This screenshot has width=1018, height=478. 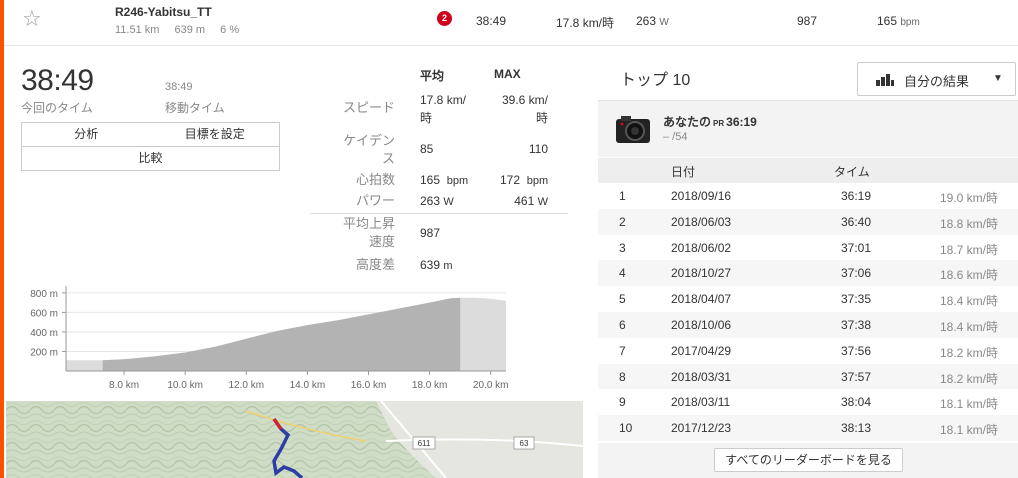 What do you see at coordinates (368, 107) in the screenshot?
I see `speed-label: スピード` at bounding box center [368, 107].